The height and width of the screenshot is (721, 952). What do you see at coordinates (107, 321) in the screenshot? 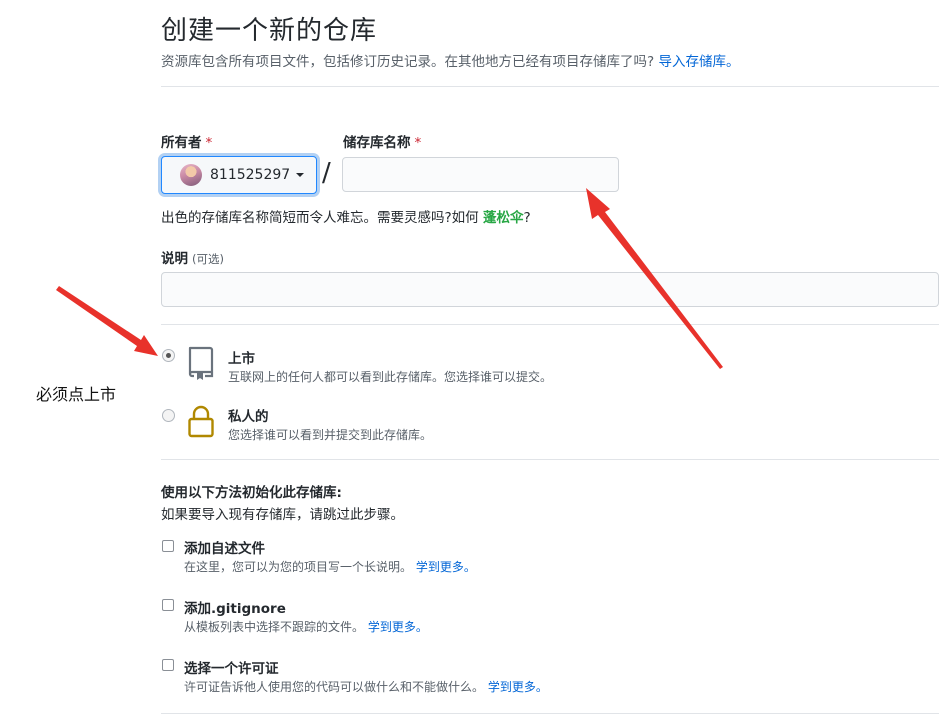
I see `arrow-to-public-radio` at bounding box center [107, 321].